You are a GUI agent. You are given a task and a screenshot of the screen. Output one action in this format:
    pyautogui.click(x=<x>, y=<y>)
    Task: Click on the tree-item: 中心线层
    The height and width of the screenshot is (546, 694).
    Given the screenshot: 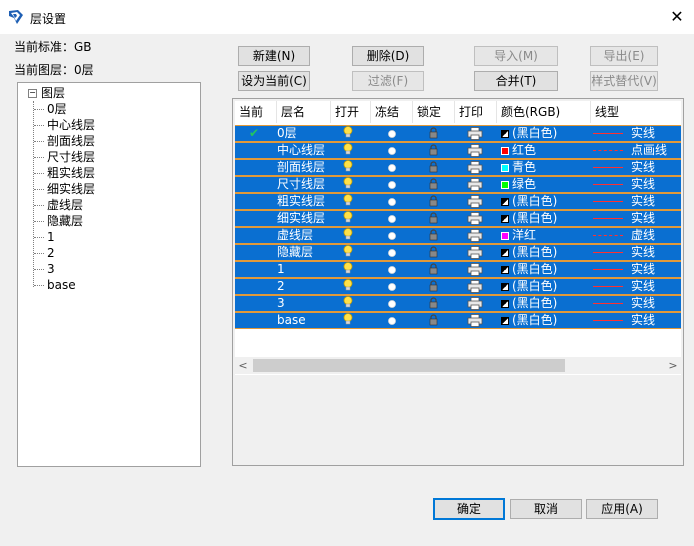 What is the action you would take?
    pyautogui.click(x=64, y=125)
    